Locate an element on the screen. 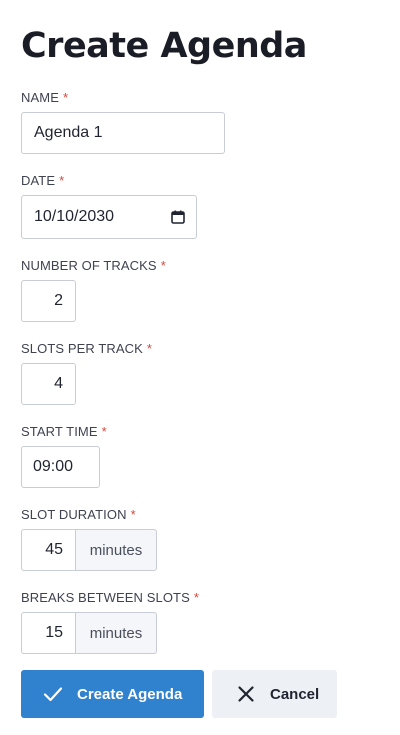 The height and width of the screenshot is (735, 400). slot-duration-input: 45 is located at coordinates (48, 550).